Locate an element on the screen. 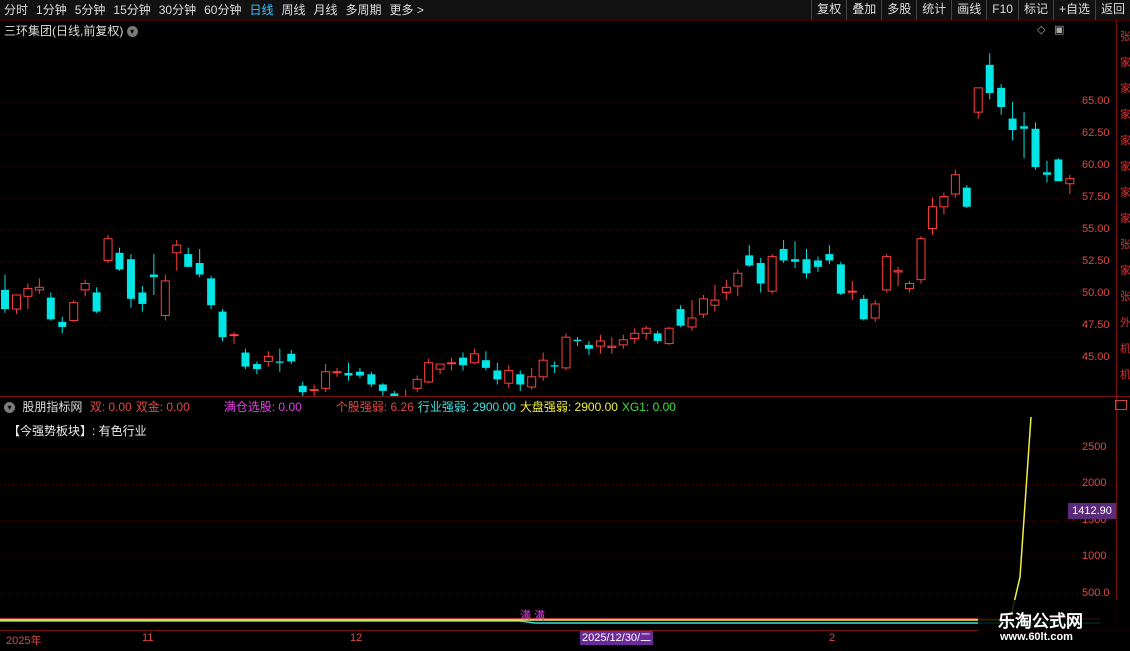 Image resolution: width=1130 pixels, height=651 pixels. tool-button-0: 复权 is located at coordinates (828, 10).